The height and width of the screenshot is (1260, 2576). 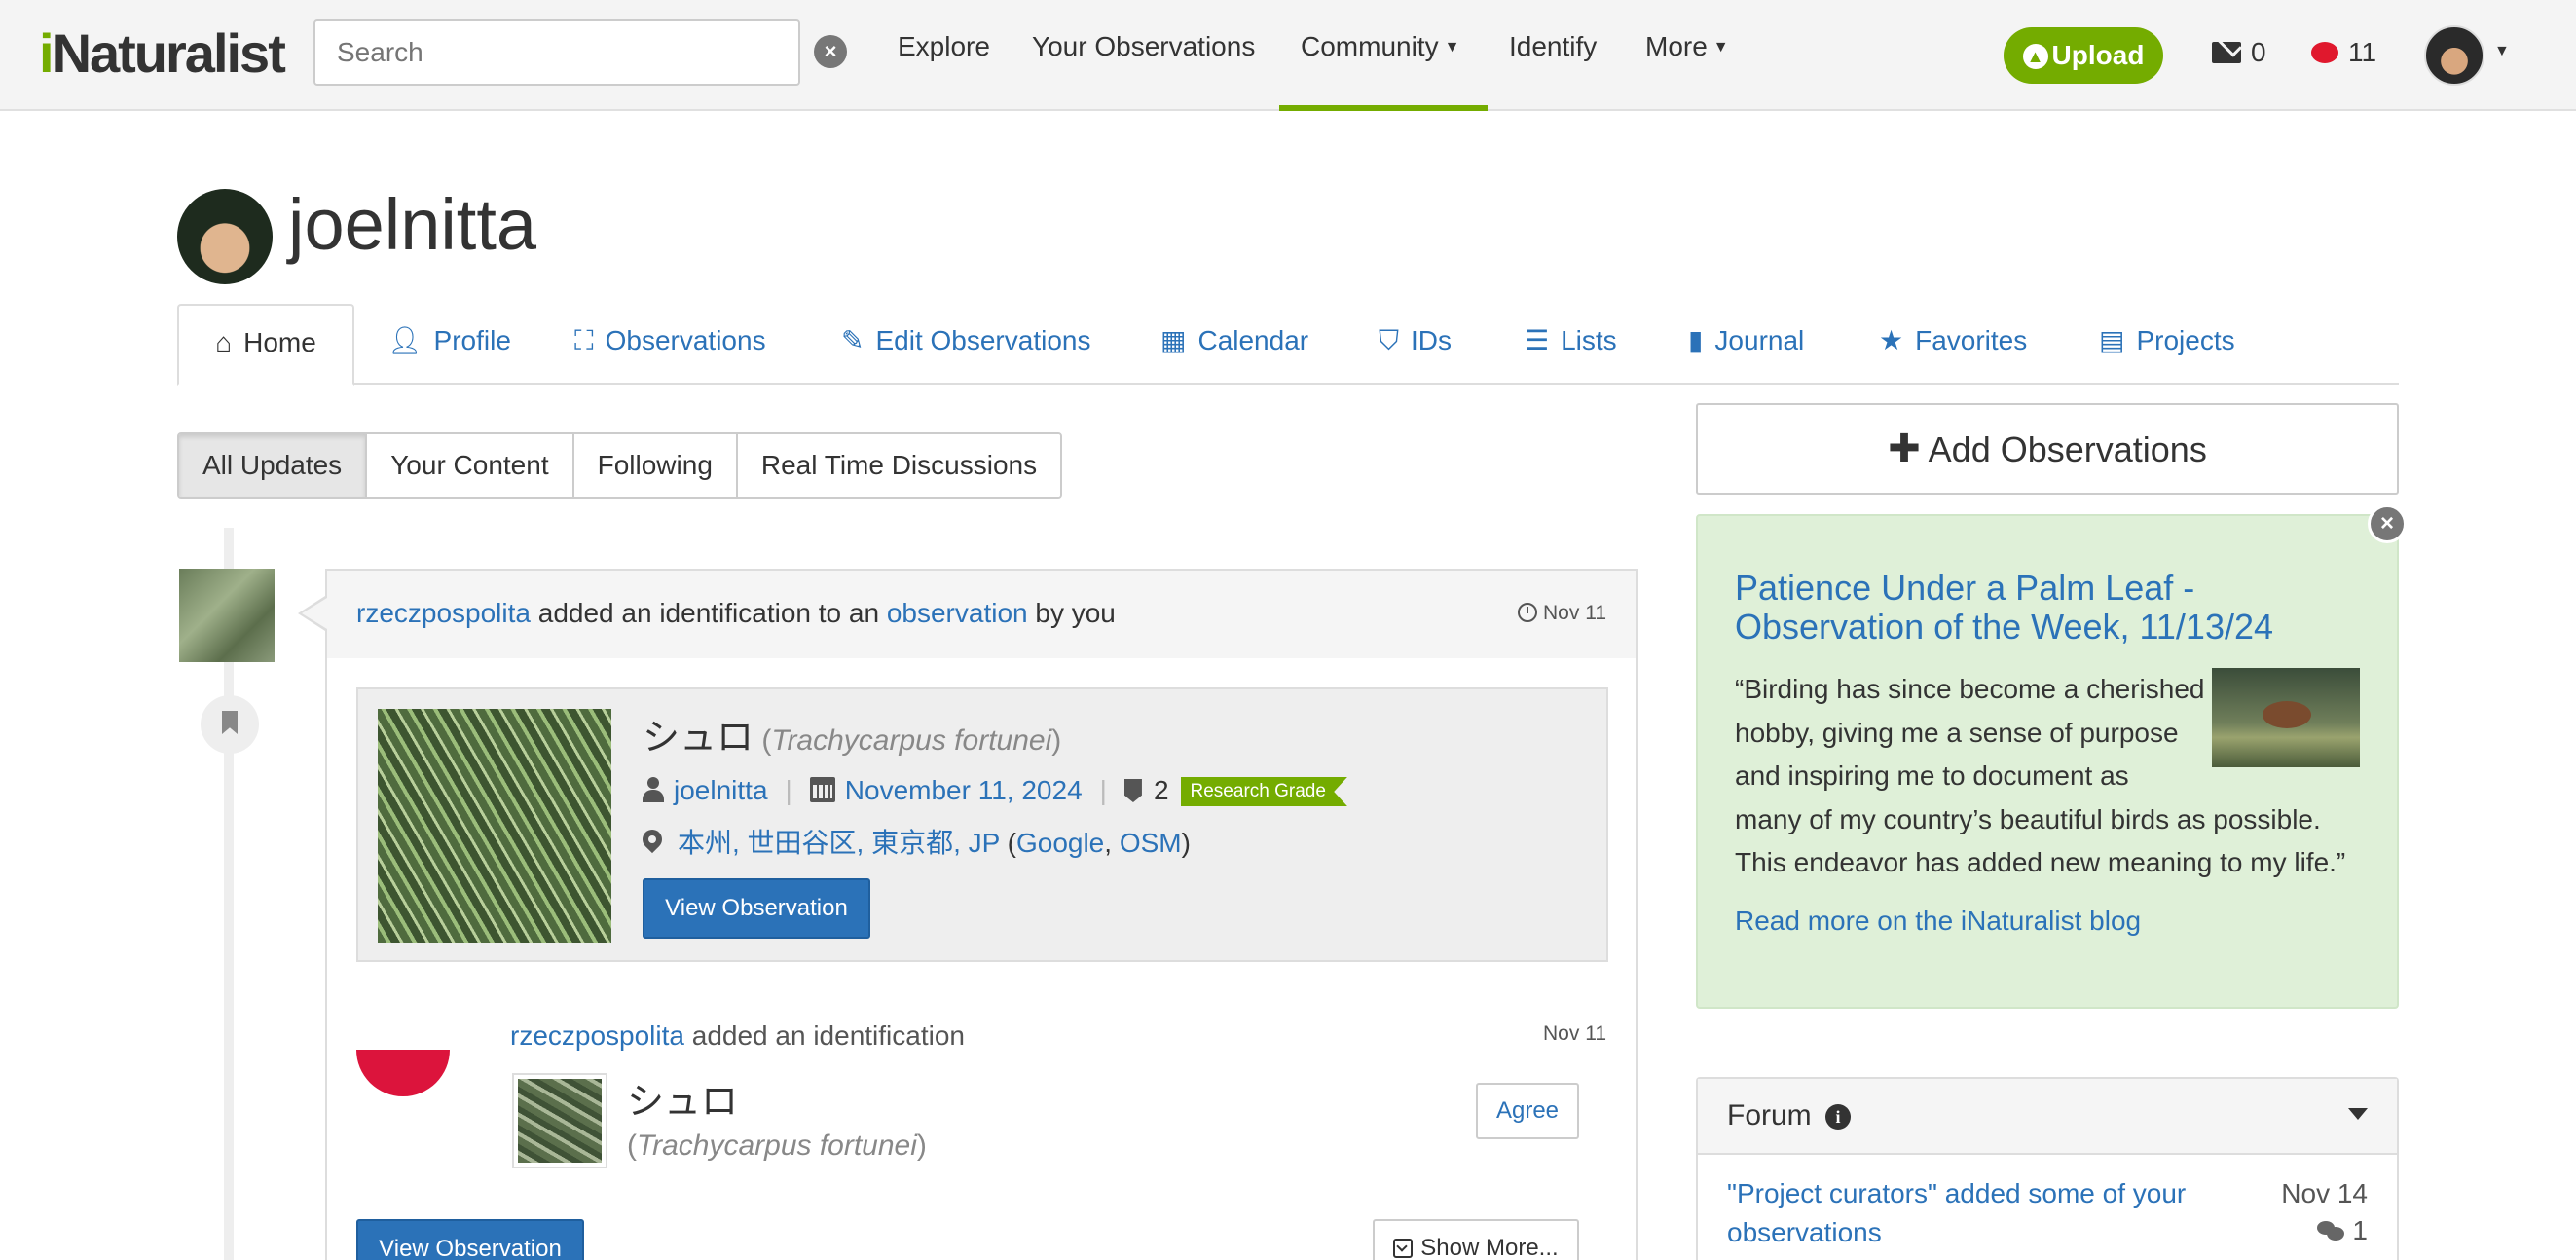 What do you see at coordinates (721, 790) in the screenshot?
I see `observer-link: joelnitta` at bounding box center [721, 790].